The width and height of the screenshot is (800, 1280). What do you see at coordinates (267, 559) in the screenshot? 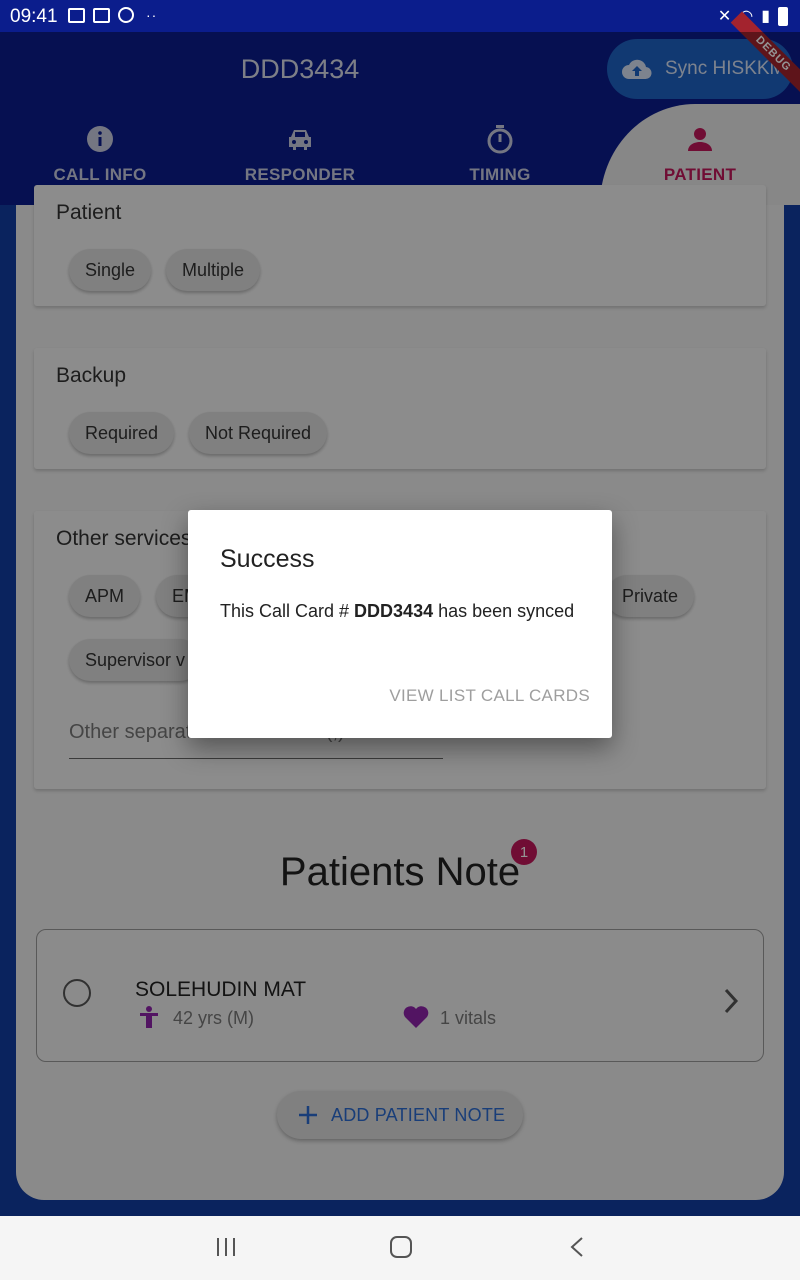
I see `dialog-title: Success` at bounding box center [267, 559].